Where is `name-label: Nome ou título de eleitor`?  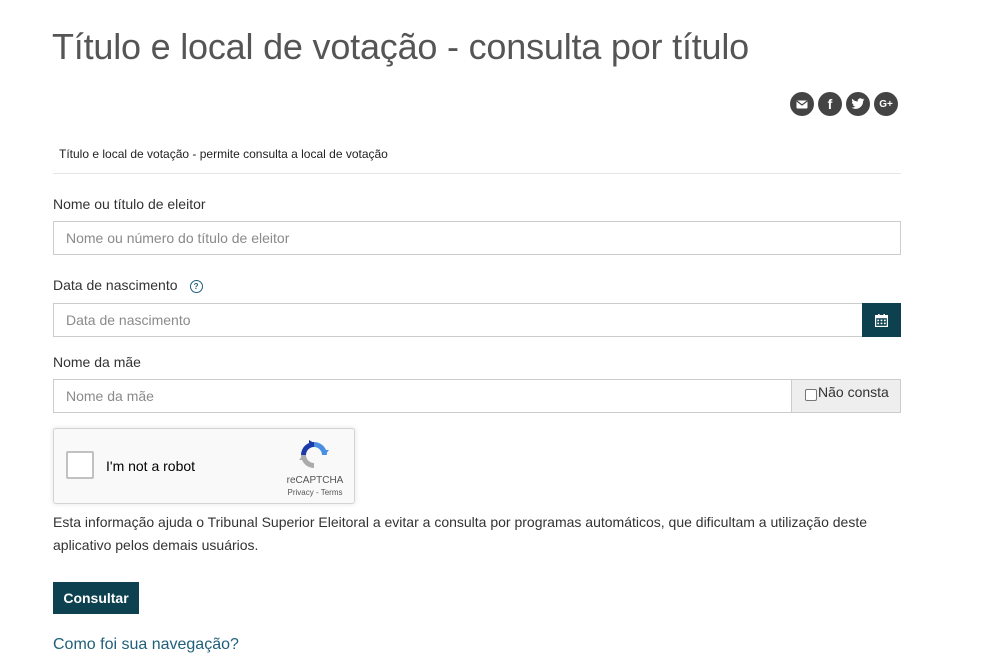 name-label: Nome ou título de eleitor is located at coordinates (129, 204).